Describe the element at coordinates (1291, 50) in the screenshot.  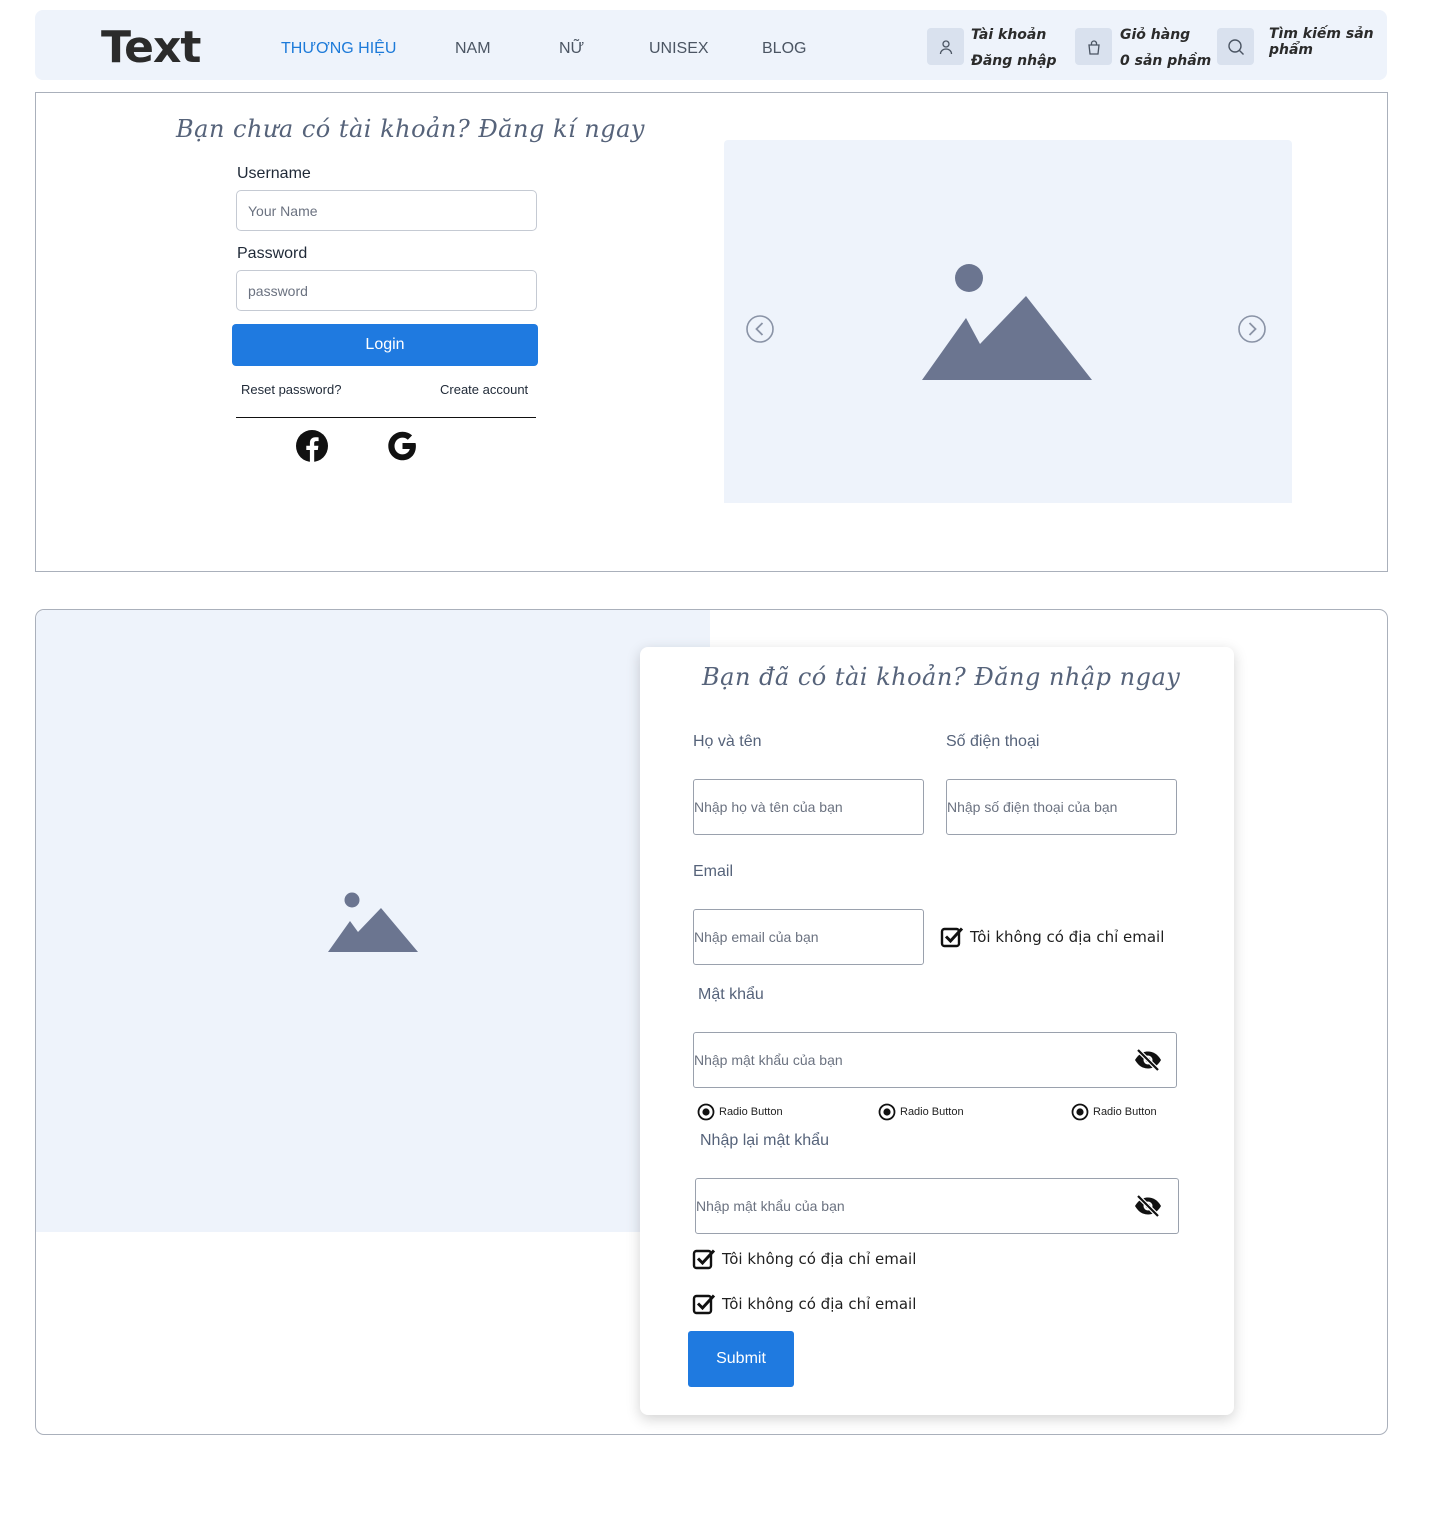
I see `search-line2: phẩm` at that location.